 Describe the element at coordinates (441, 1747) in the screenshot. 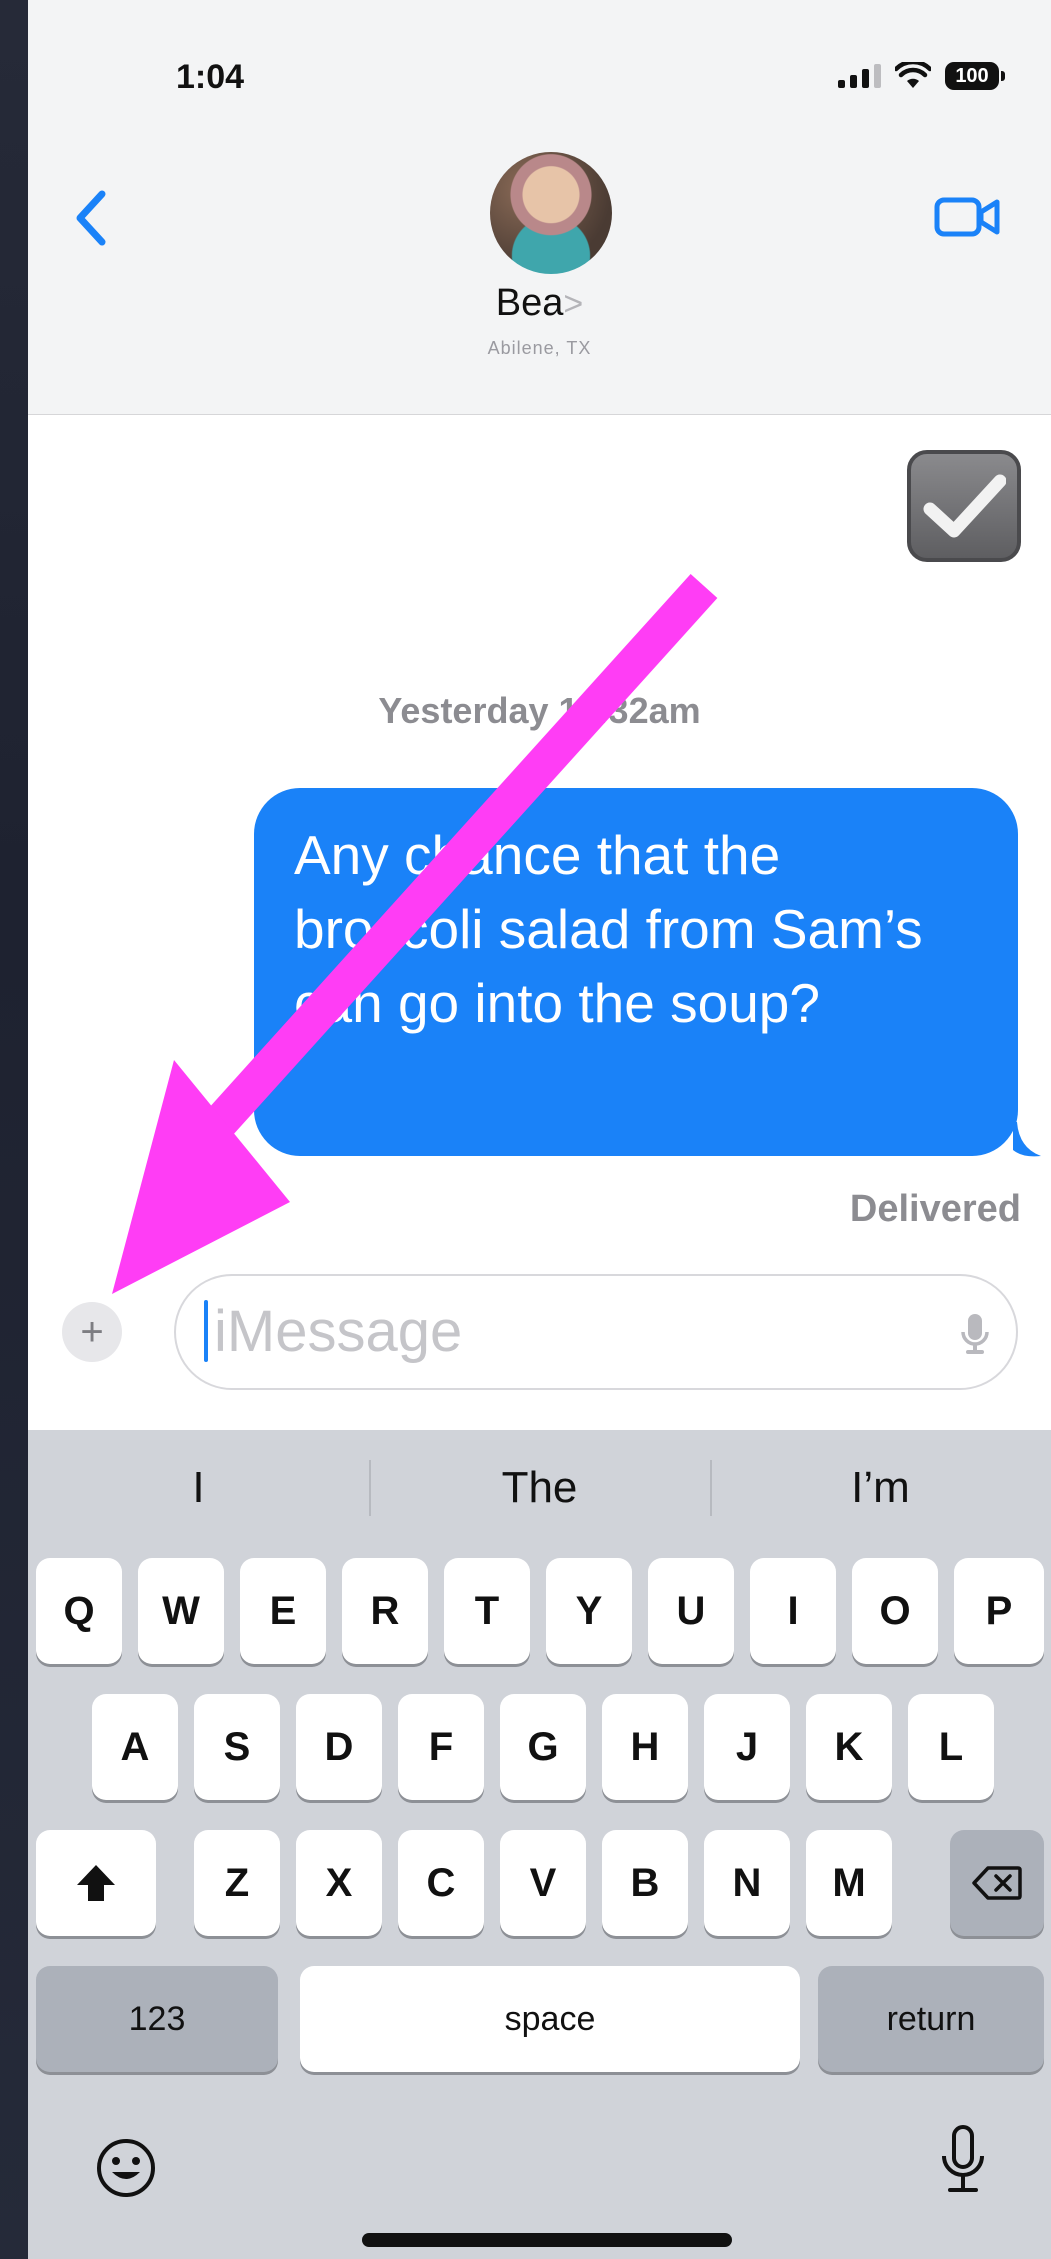

I see `key-f: F` at that location.